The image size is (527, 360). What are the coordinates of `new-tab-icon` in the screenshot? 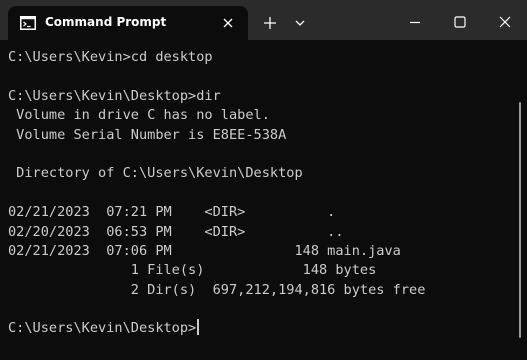 It's located at (270, 23).